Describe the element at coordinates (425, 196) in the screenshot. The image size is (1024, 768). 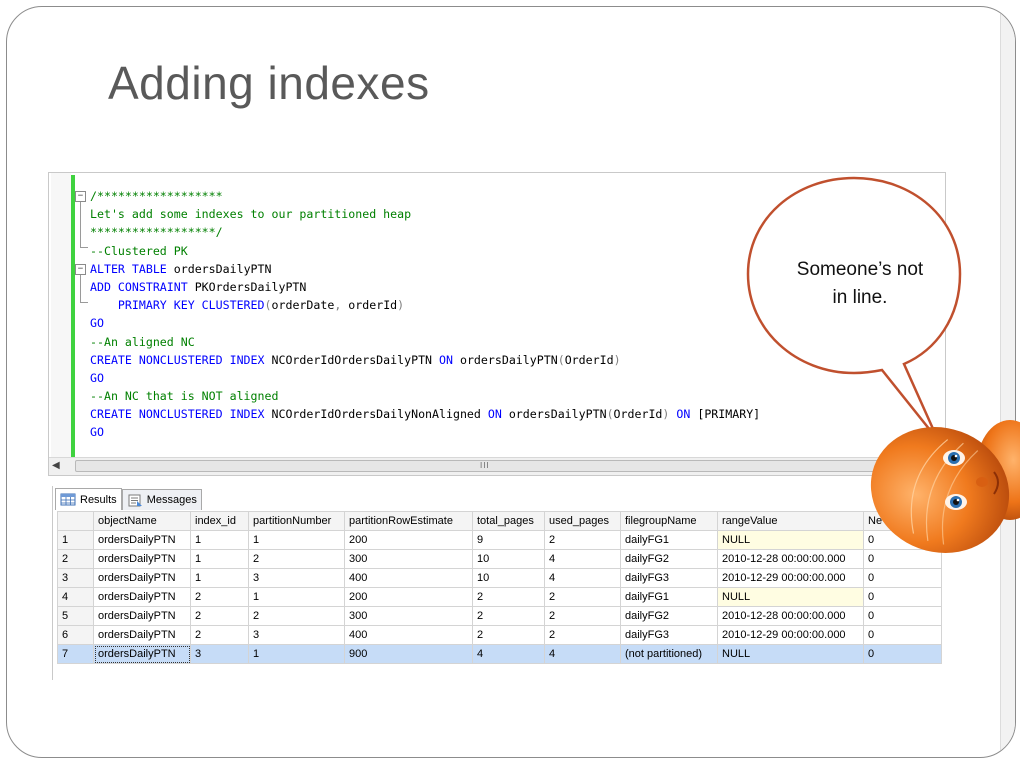
I see `code-line: /******************` at that location.